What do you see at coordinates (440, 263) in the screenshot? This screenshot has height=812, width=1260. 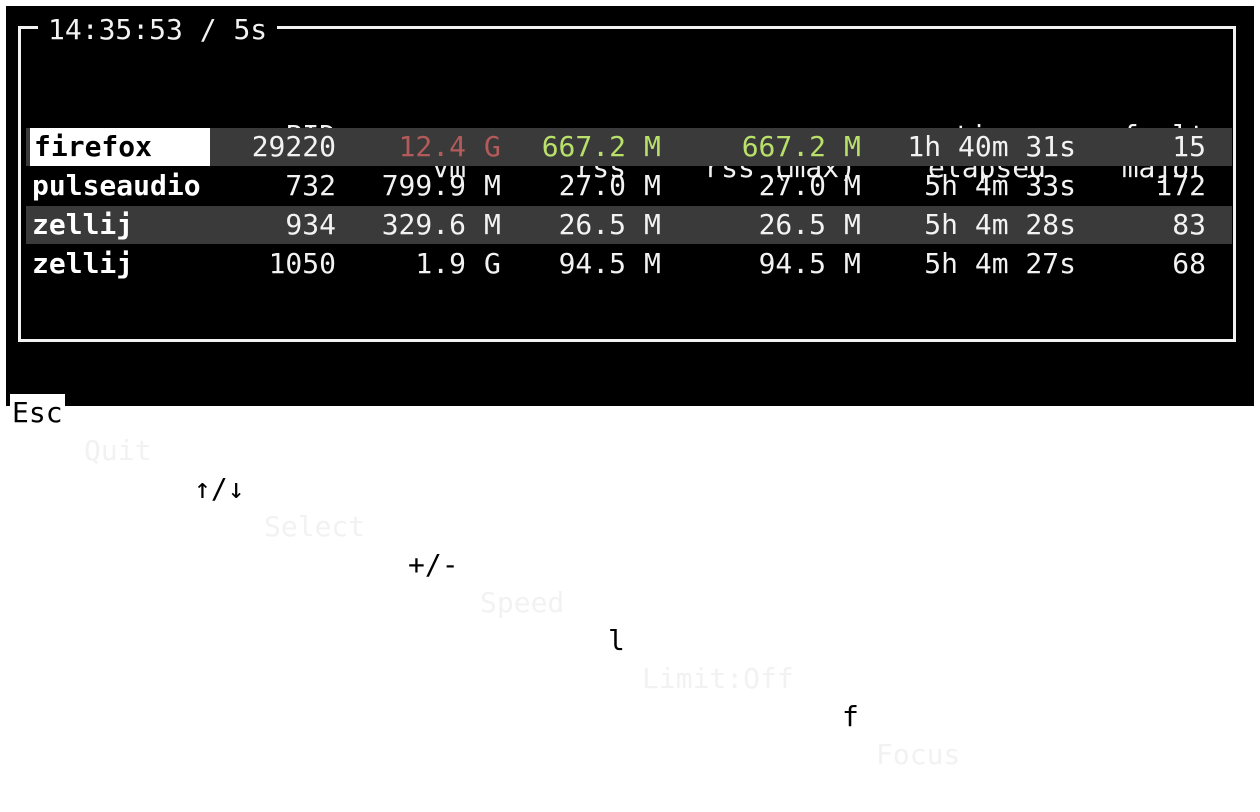 I see `mem-vm-cell: 1.9` at bounding box center [440, 263].